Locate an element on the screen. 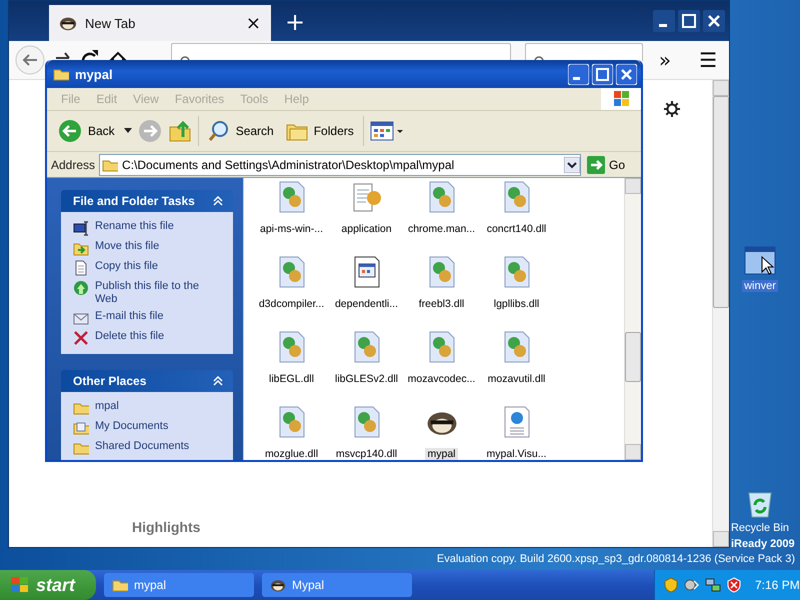  address-label: Address is located at coordinates (73, 165).